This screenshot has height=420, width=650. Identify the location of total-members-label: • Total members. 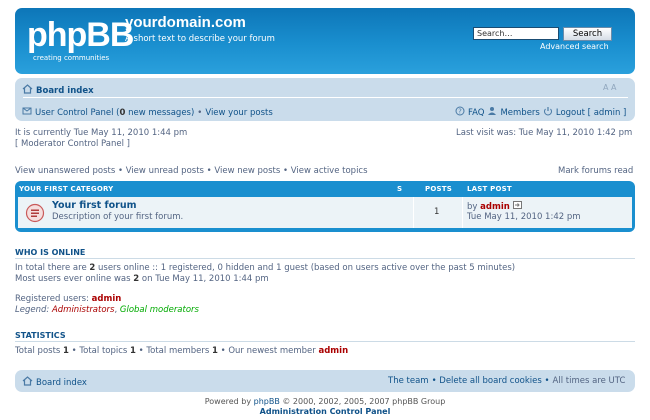
(174, 351).